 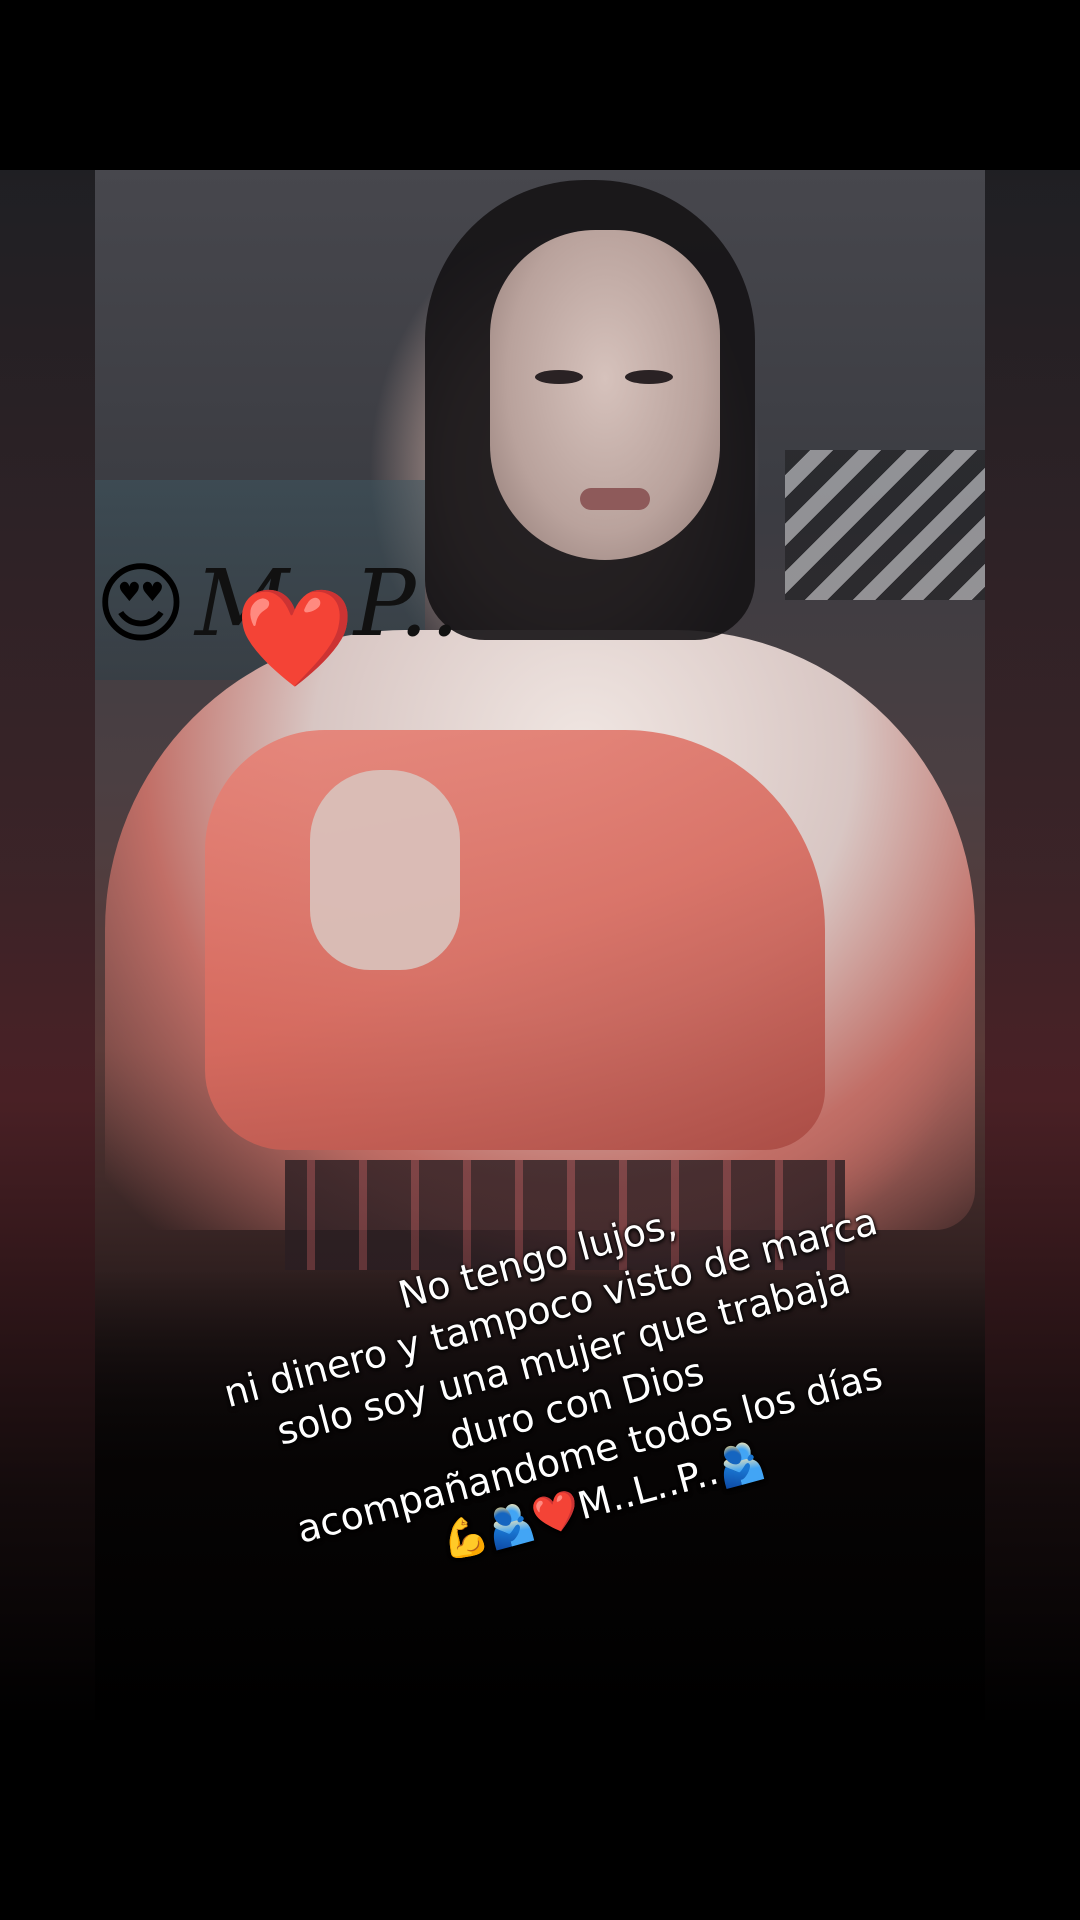 What do you see at coordinates (559, 377) in the screenshot?
I see `left-eye` at bounding box center [559, 377].